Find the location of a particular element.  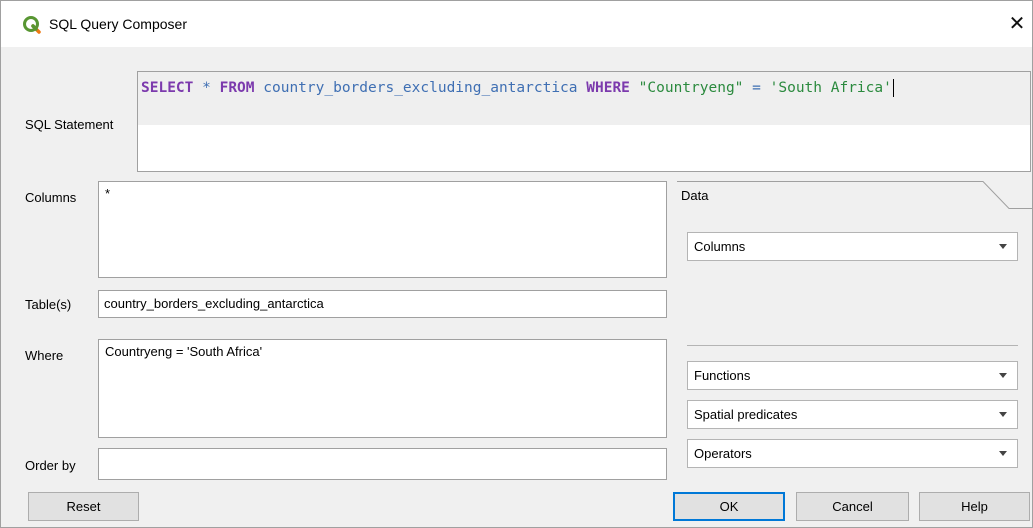

functions-combobox: Functions is located at coordinates (852, 375).